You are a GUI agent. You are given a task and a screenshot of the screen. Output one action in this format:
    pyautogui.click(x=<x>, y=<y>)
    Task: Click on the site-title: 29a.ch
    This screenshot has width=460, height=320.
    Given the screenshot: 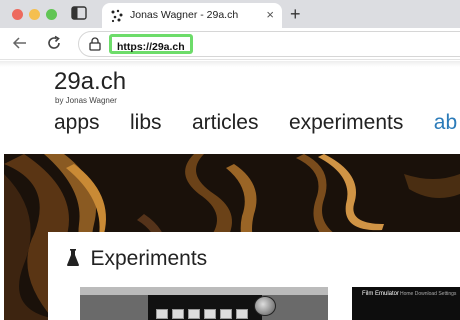 What is the action you would take?
    pyautogui.click(x=90, y=82)
    